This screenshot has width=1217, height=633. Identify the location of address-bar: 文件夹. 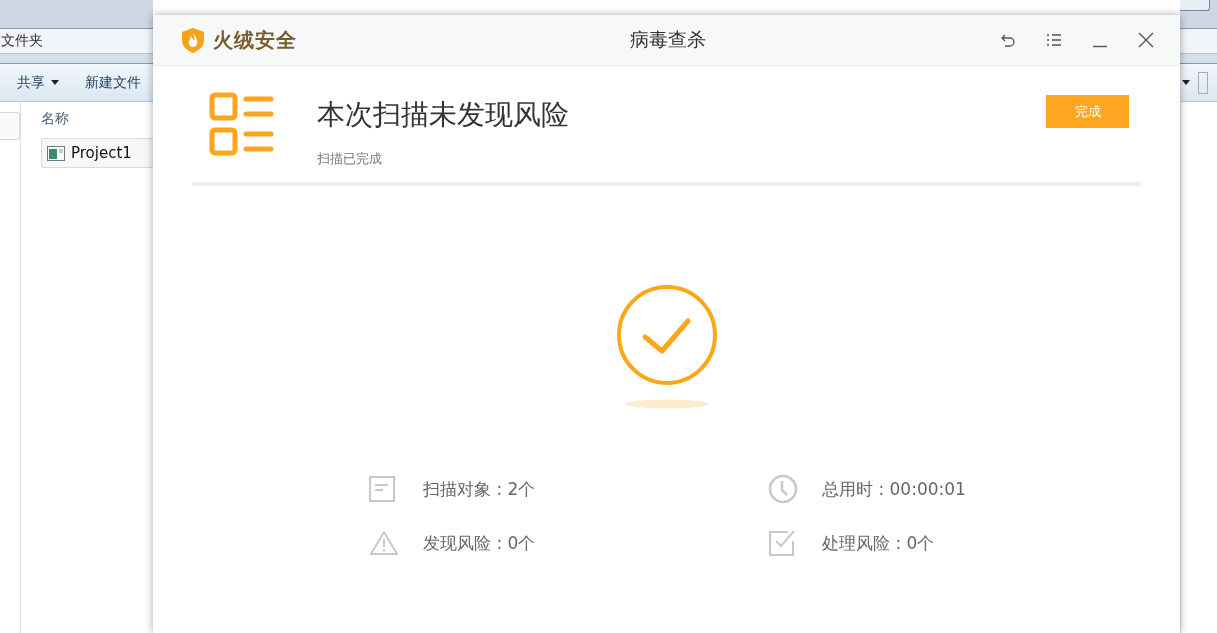
(76, 41).